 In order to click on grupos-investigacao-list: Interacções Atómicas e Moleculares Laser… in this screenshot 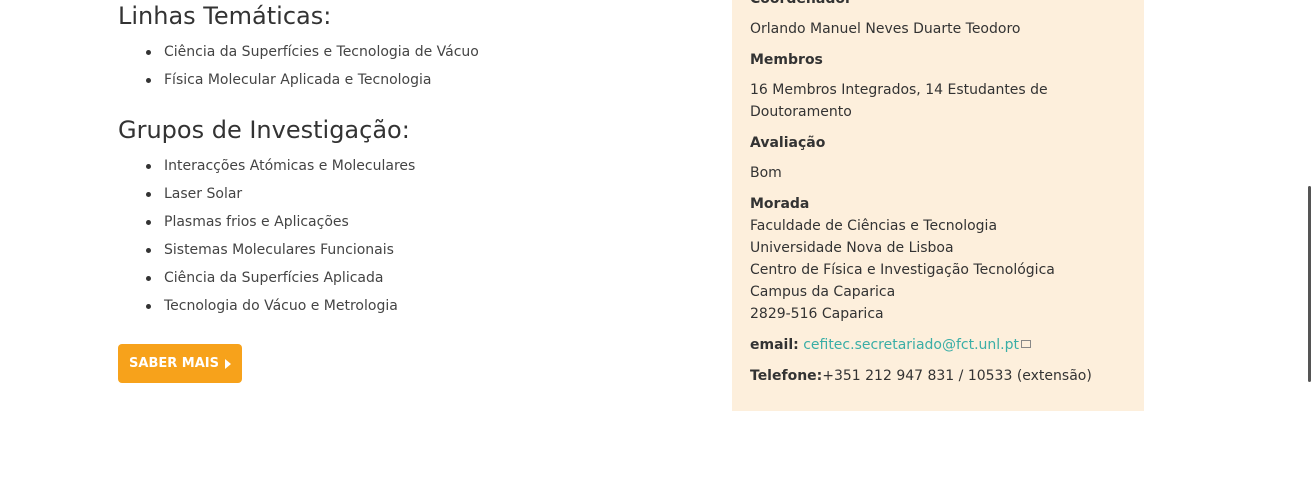, I will do `click(280, 236)`.